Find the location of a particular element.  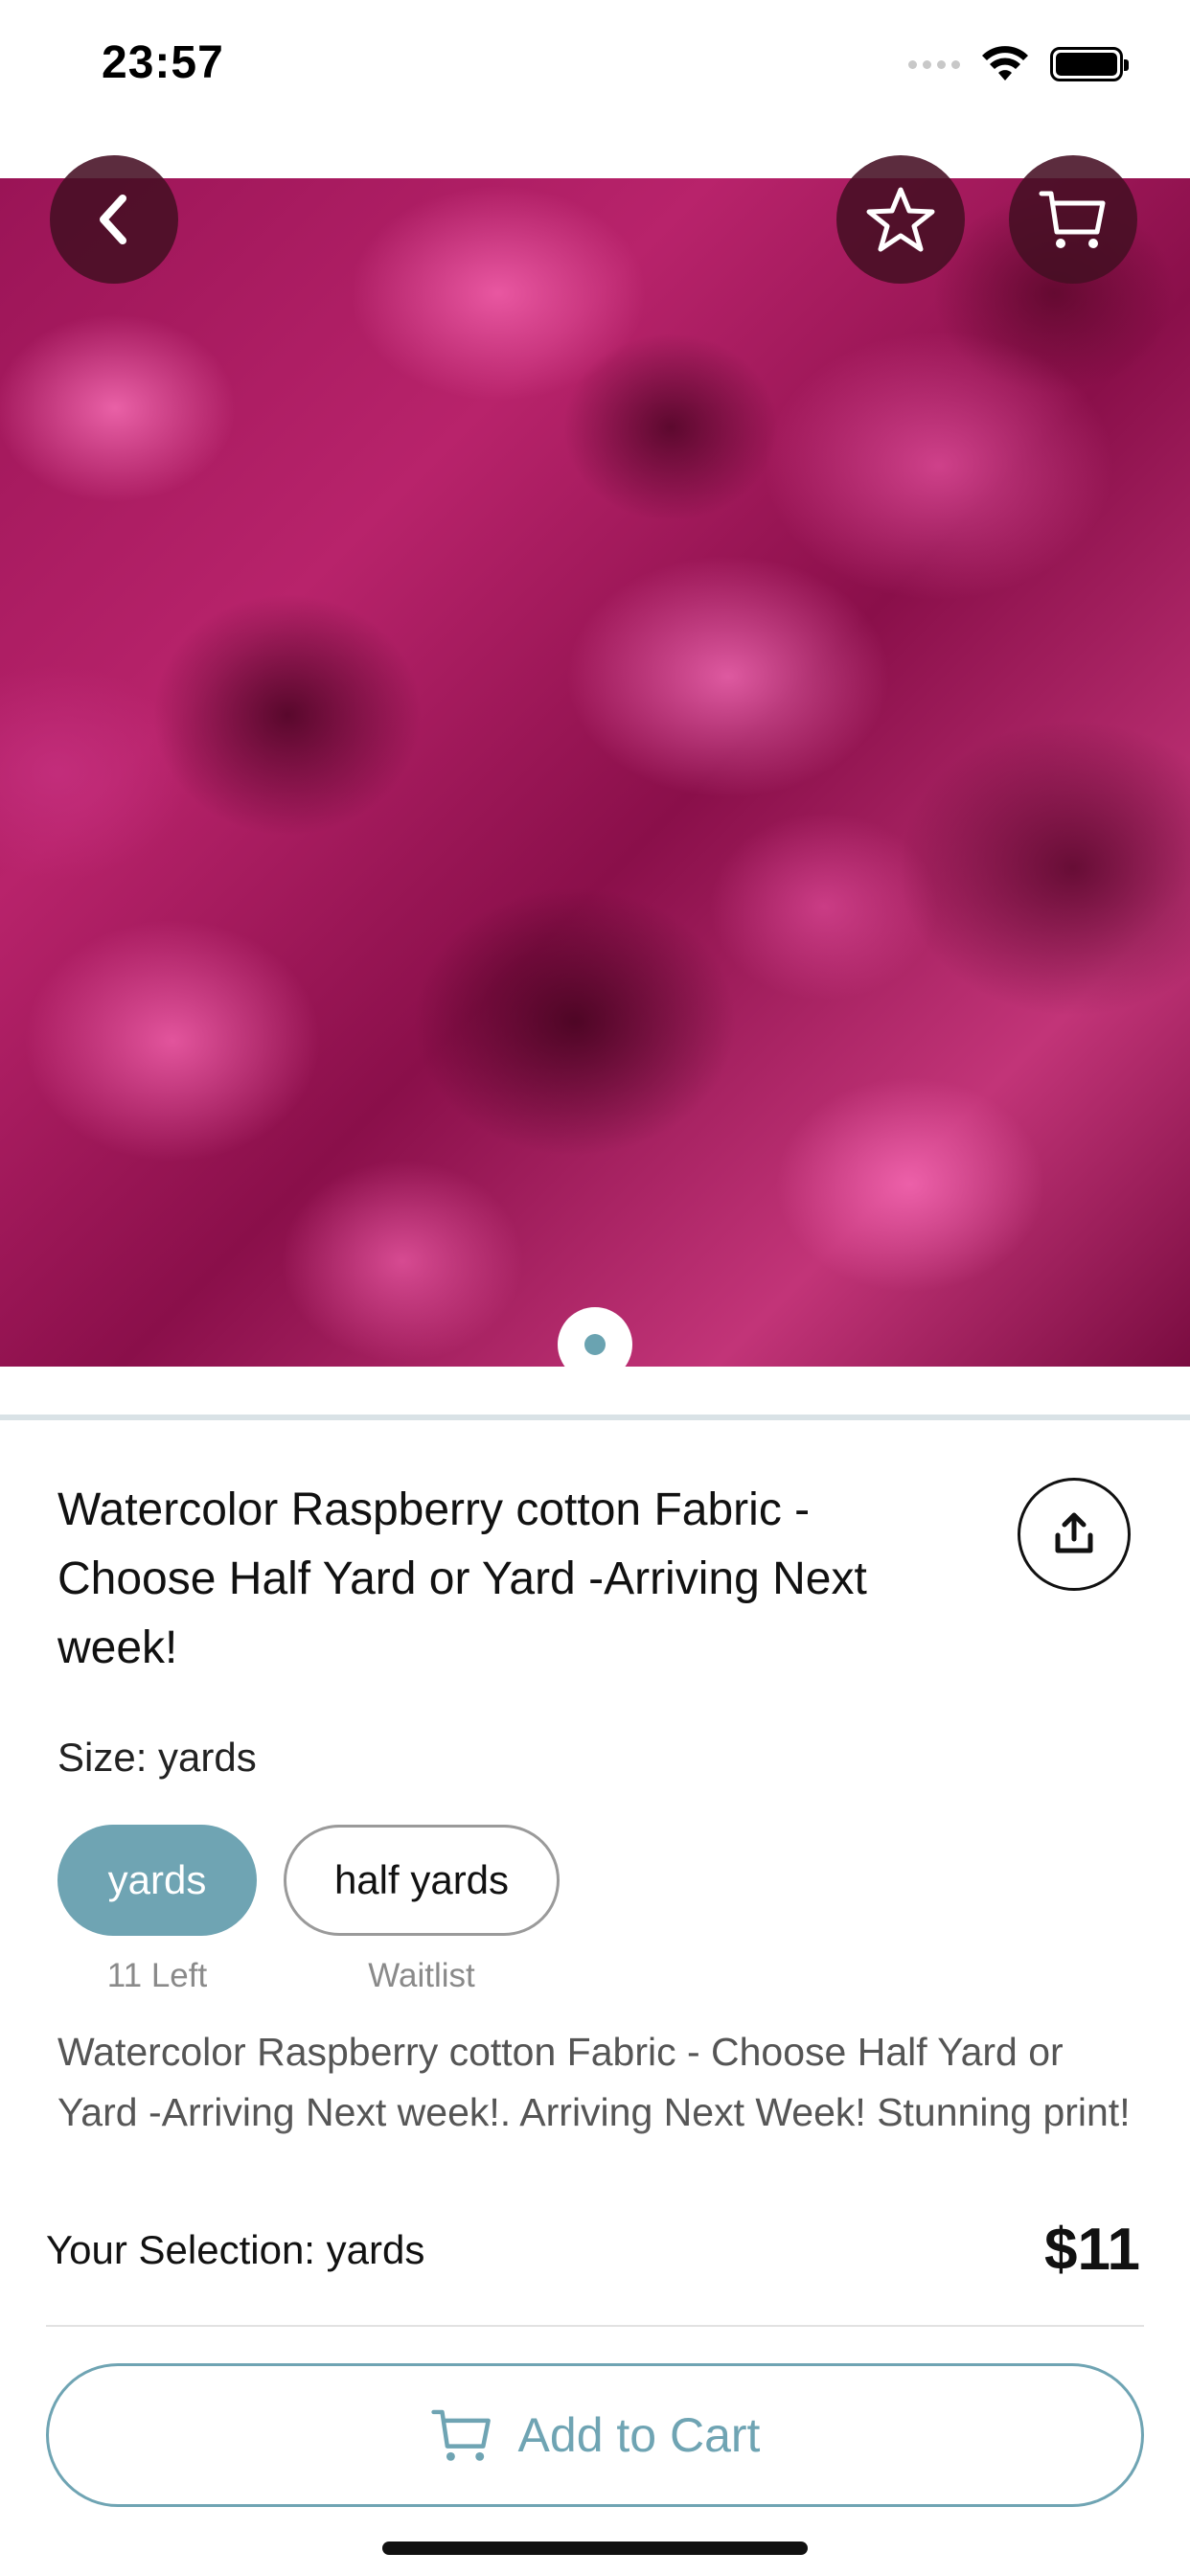

share-button is located at coordinates (1074, 1534).